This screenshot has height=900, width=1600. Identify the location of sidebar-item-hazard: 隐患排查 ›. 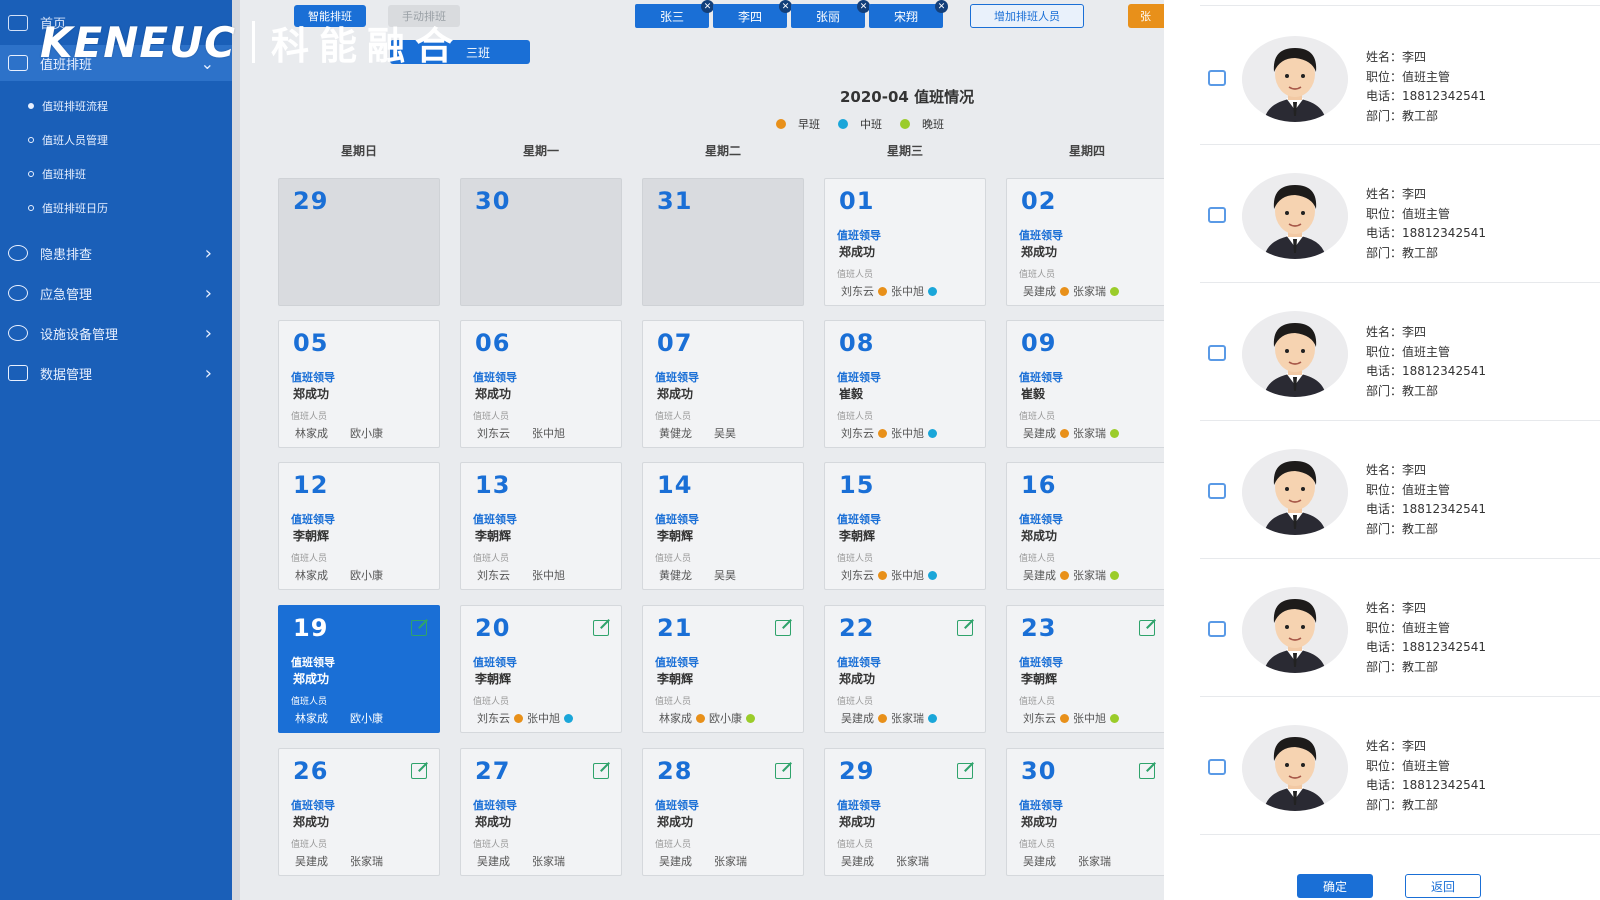
(116, 253).